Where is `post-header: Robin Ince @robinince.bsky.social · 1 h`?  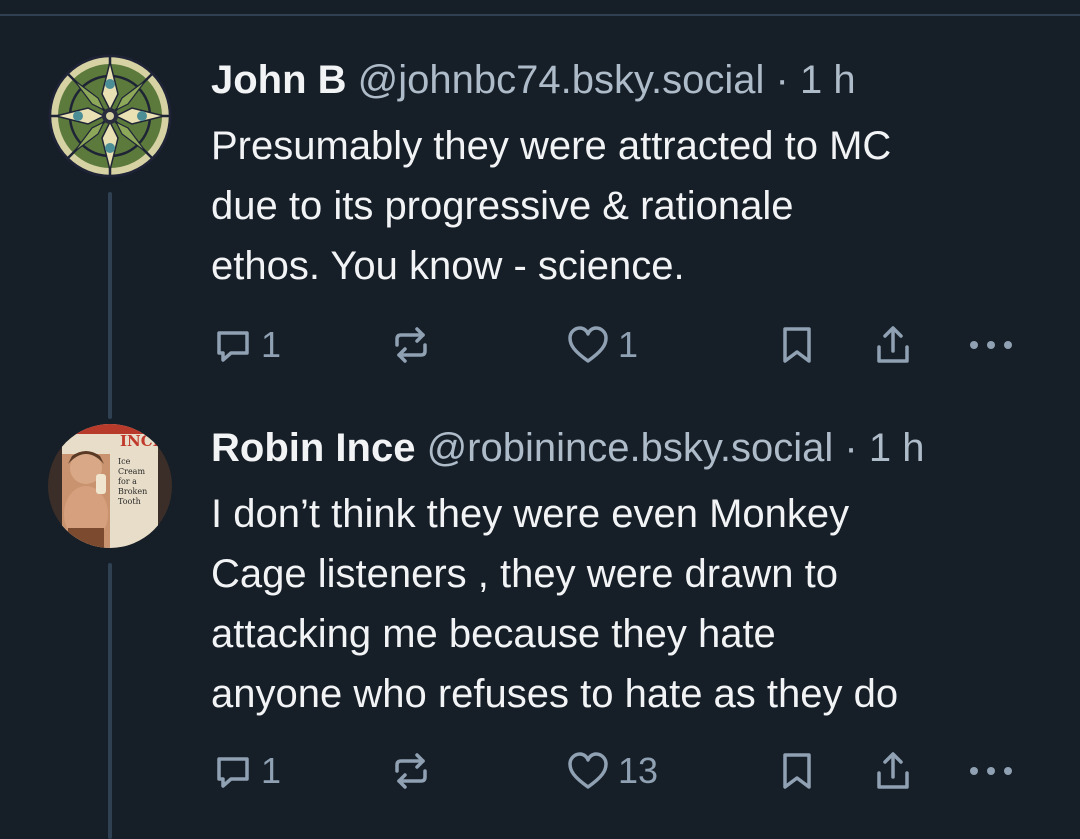 post-header: Robin Ince @robinince.bsky.social · 1 h is located at coordinates (567, 448).